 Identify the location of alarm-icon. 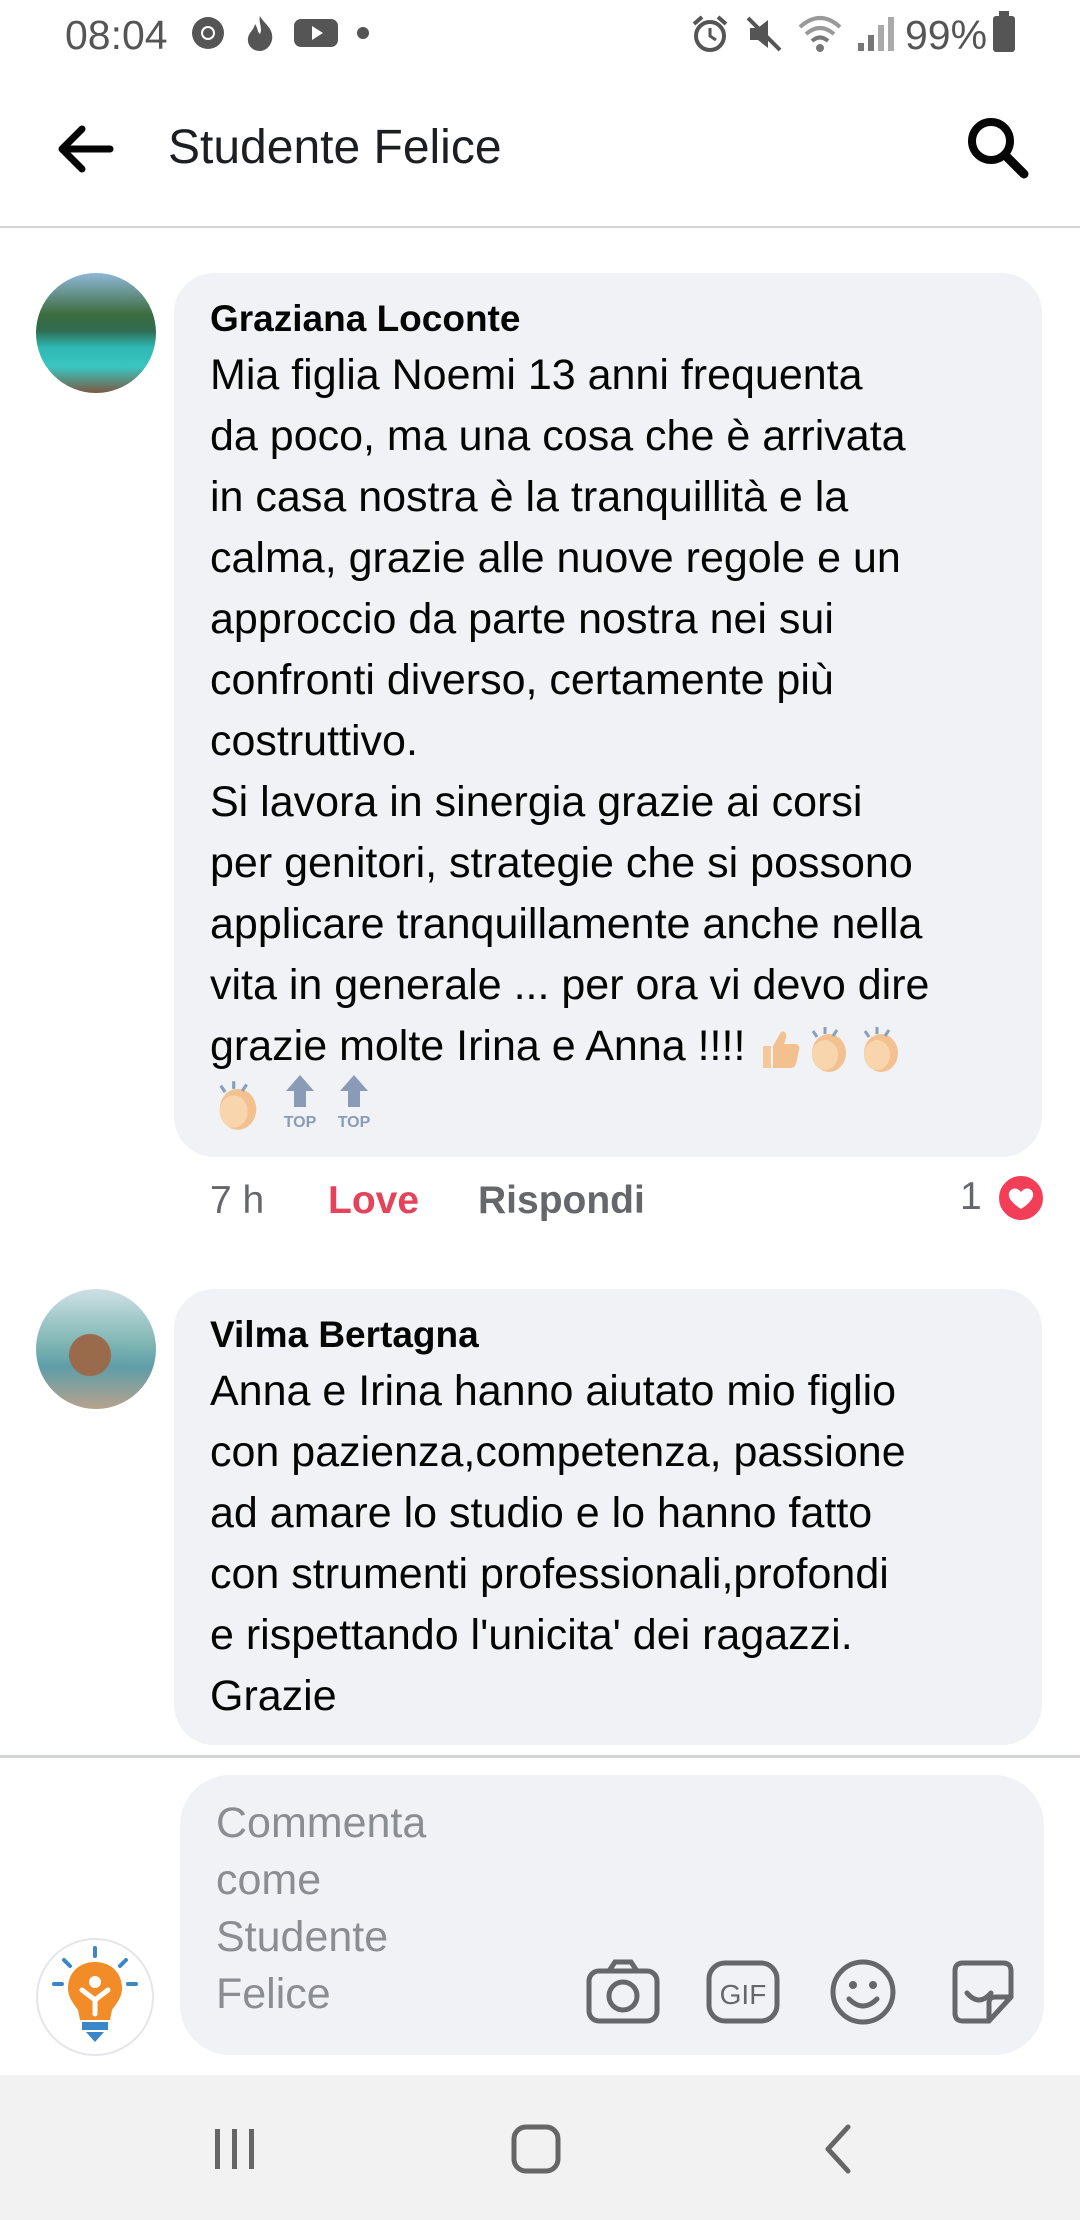
(710, 33).